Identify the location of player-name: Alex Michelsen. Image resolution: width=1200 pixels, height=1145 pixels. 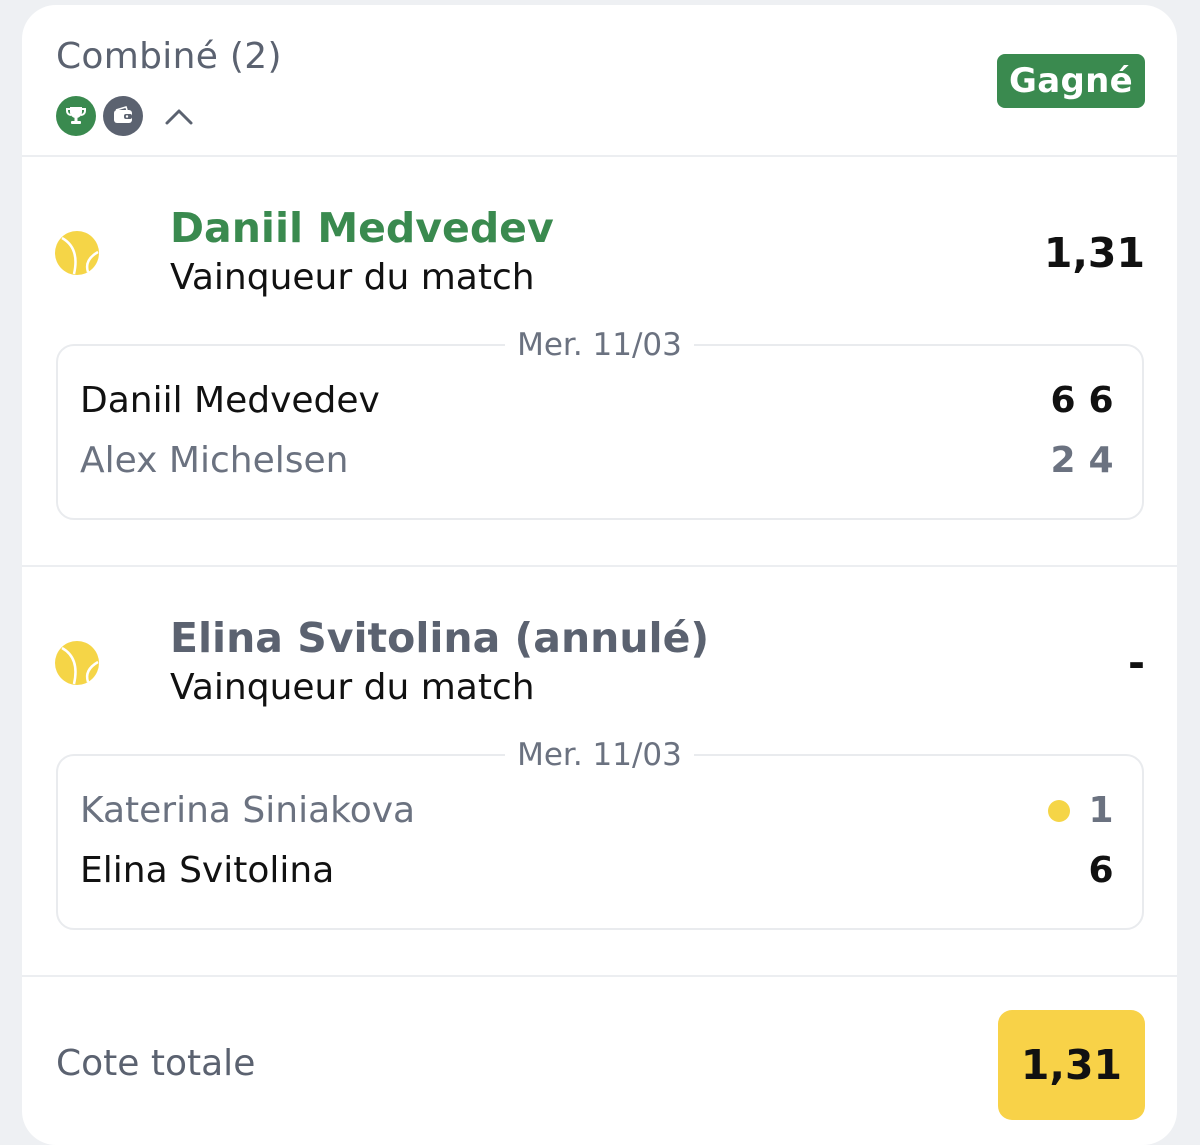
(214, 460).